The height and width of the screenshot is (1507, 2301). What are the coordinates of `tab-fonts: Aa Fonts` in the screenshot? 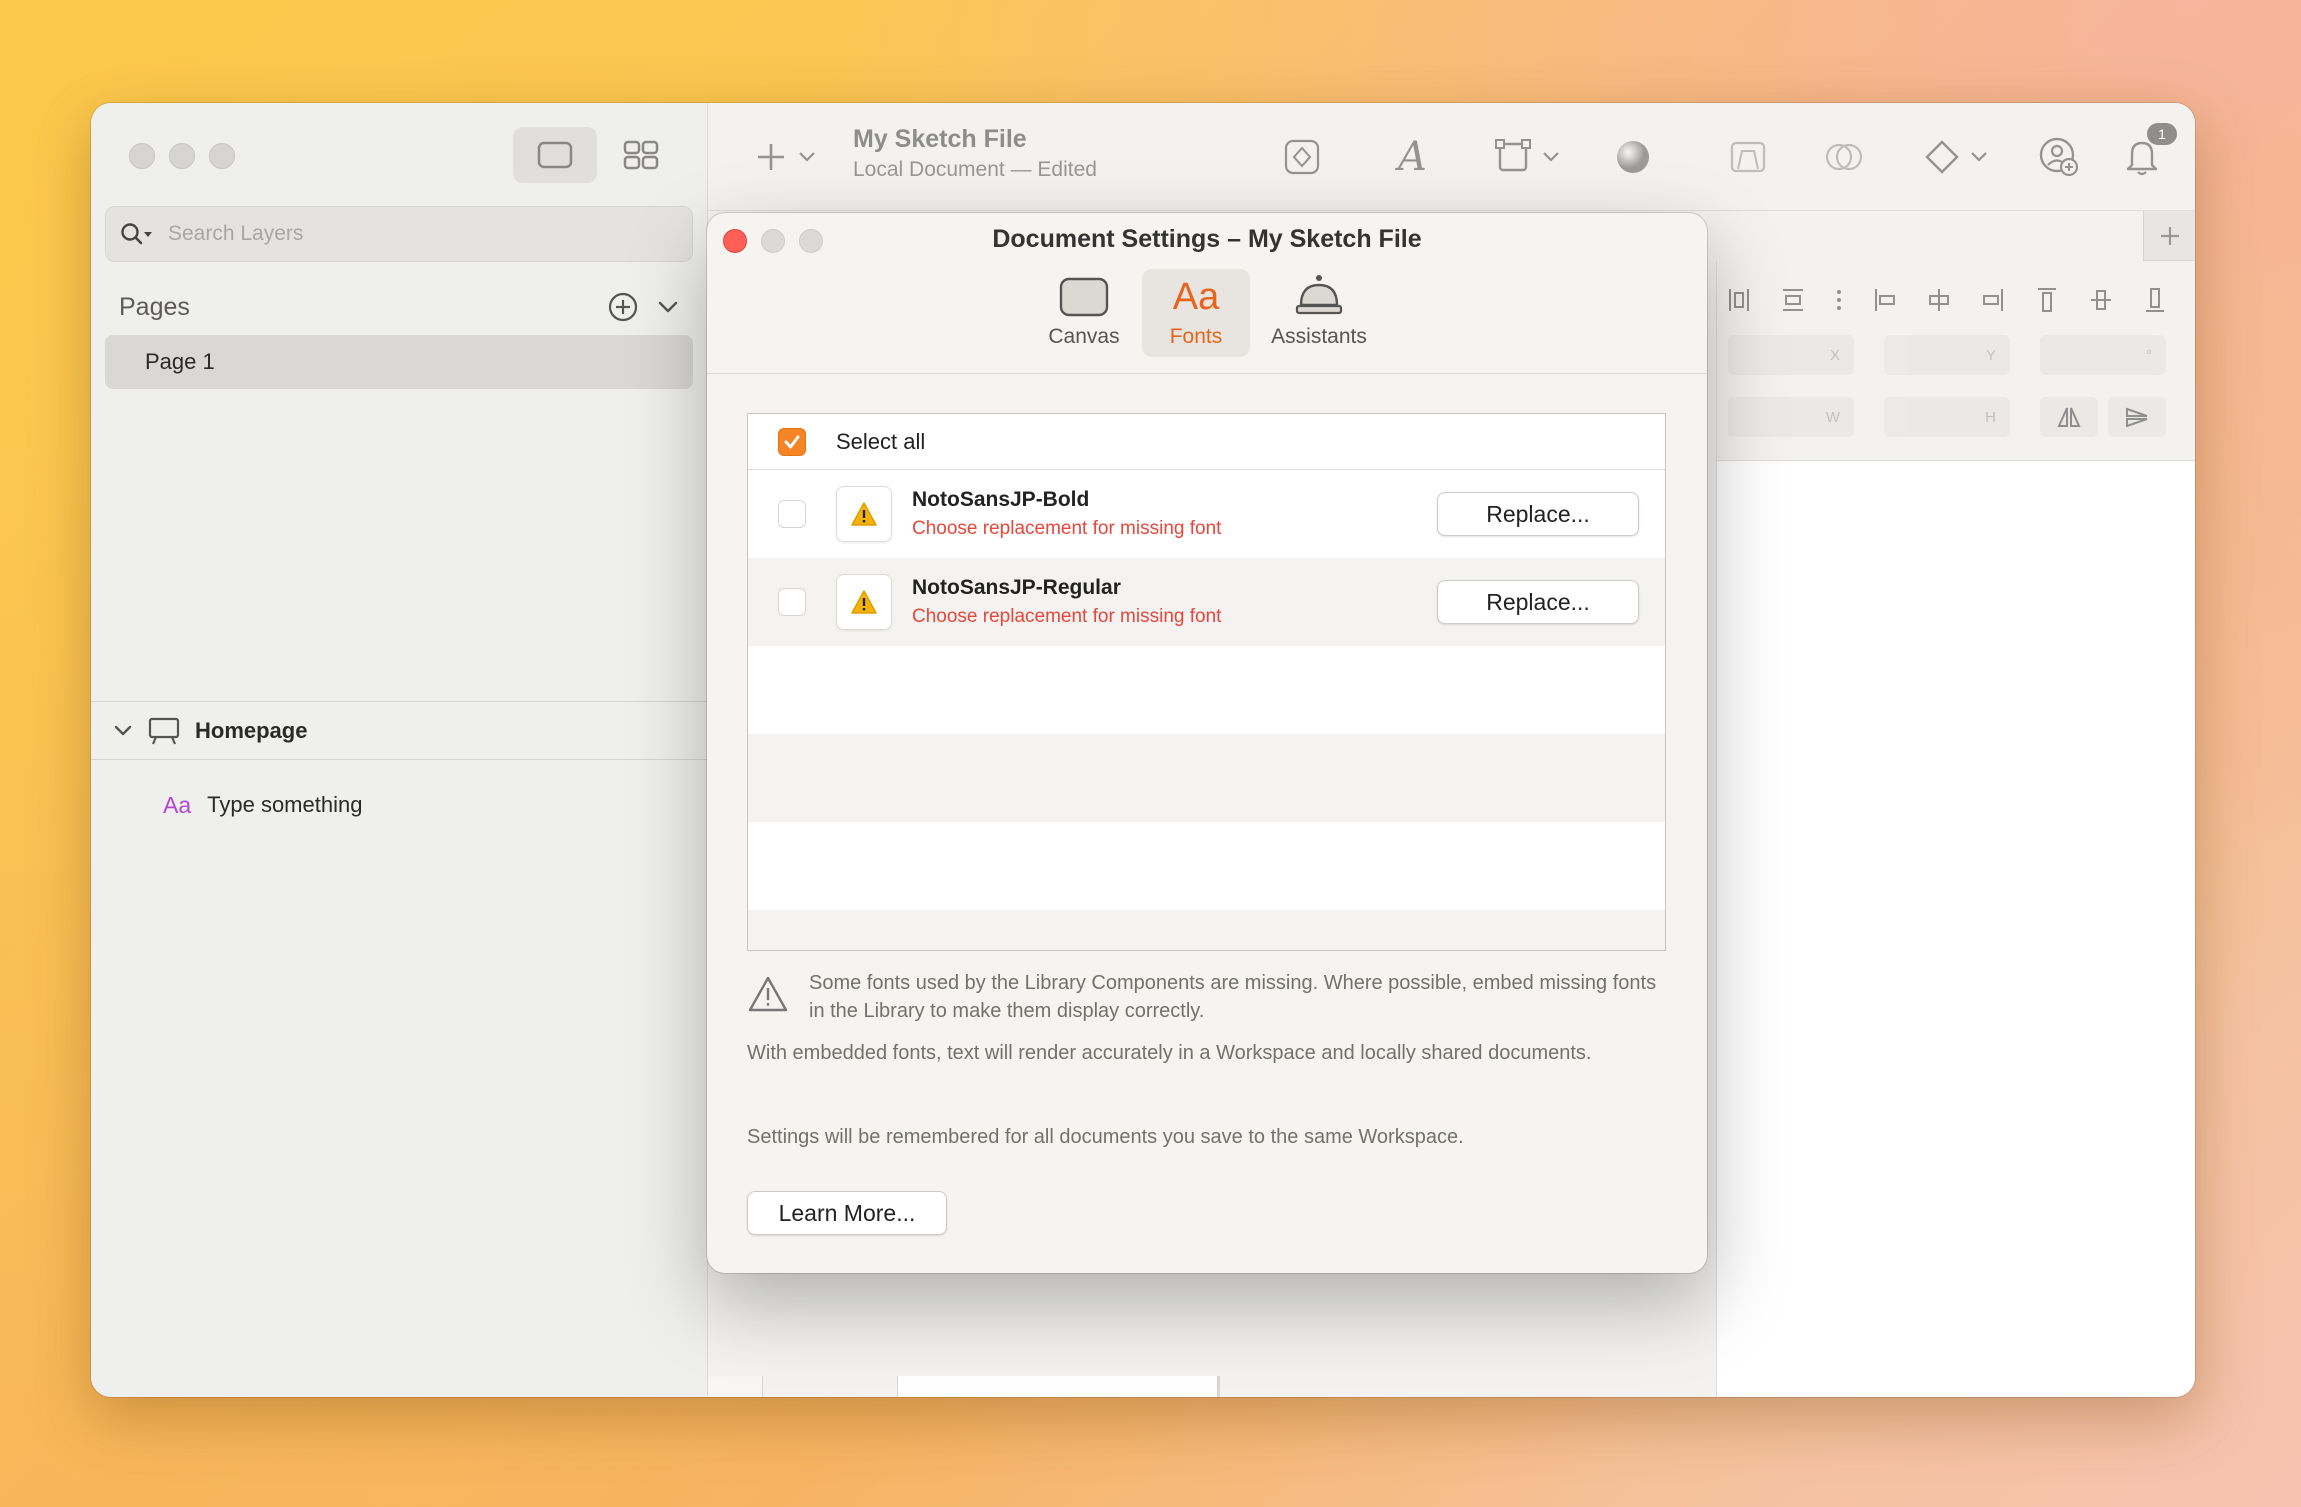 It's located at (1196, 313).